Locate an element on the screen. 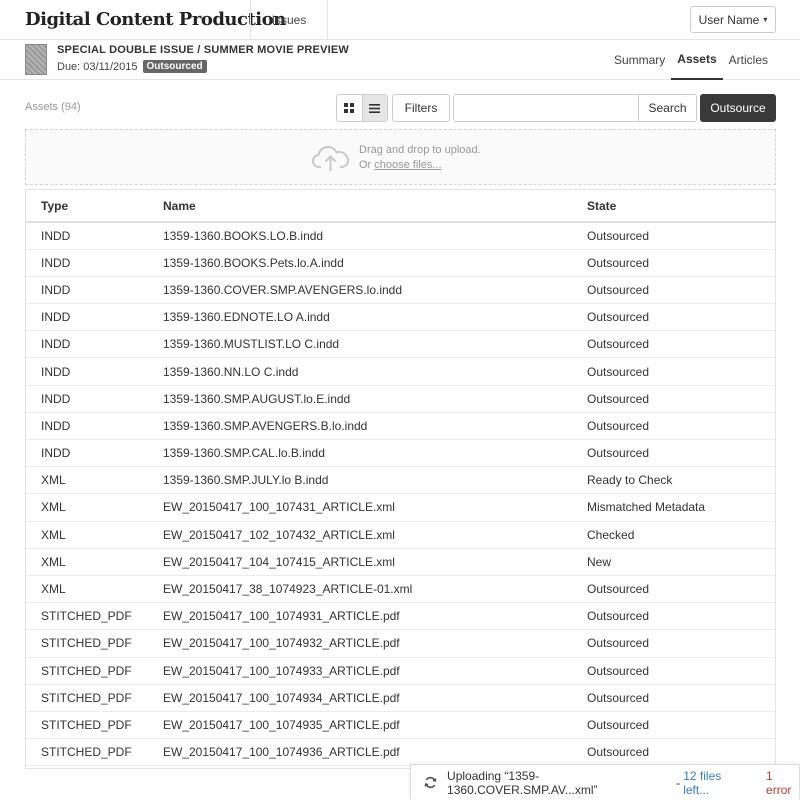 This screenshot has height=800, width=800. user-menu-button: User Name ▾ is located at coordinates (733, 19).